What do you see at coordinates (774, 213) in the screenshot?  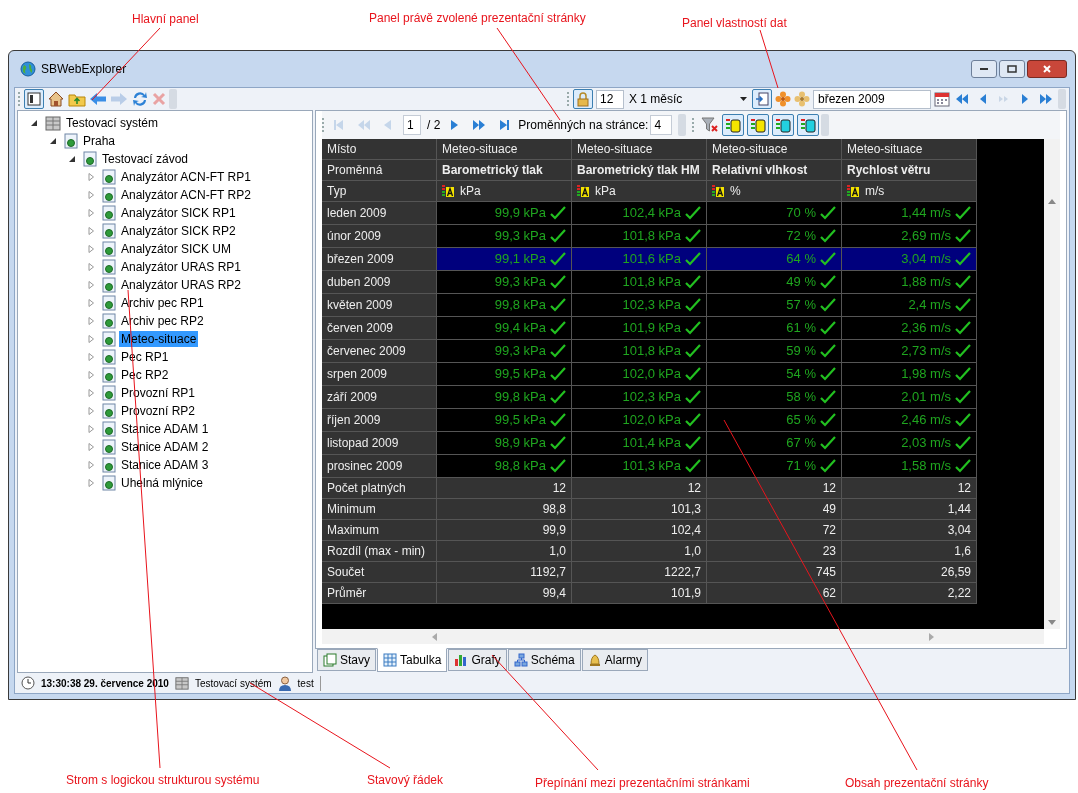 I see `value-cell: 70 %` at bounding box center [774, 213].